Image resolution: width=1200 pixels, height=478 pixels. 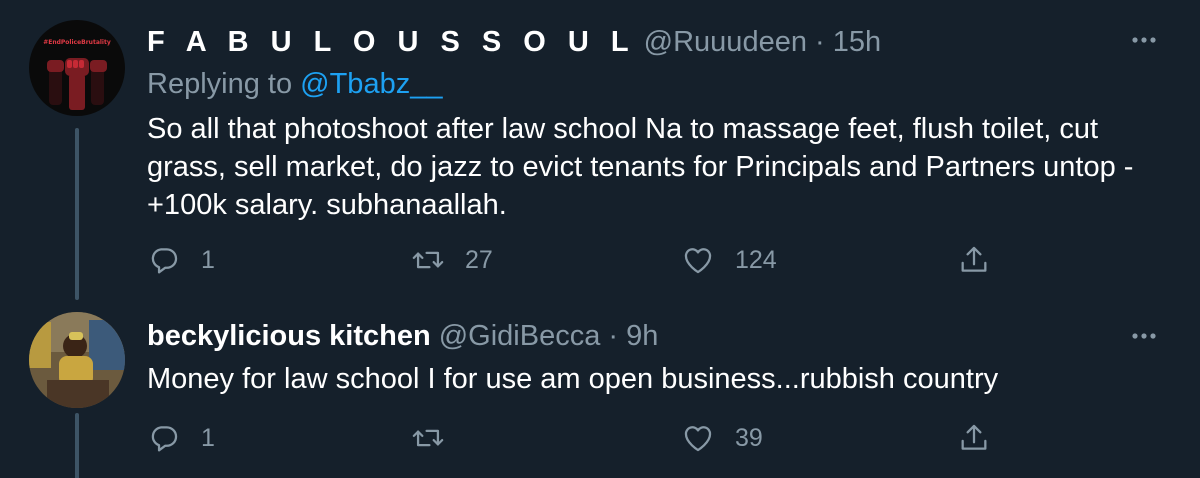 I want to click on retweet-button: 27, so click(x=452, y=260).